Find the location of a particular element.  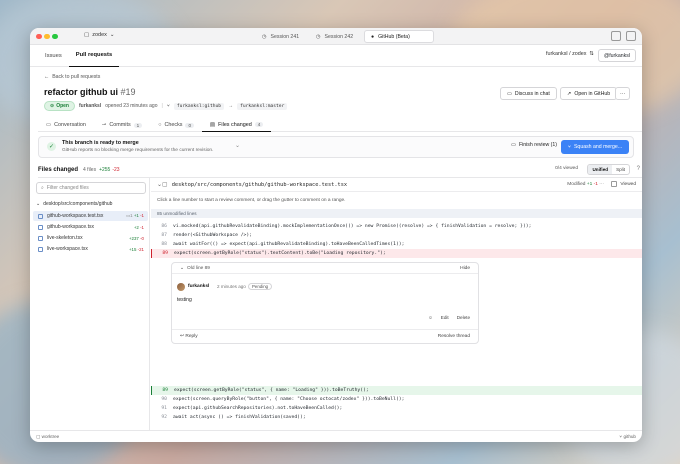

diff-line: 87 render(<GithubWorkspace />); is located at coordinates (396, 235).